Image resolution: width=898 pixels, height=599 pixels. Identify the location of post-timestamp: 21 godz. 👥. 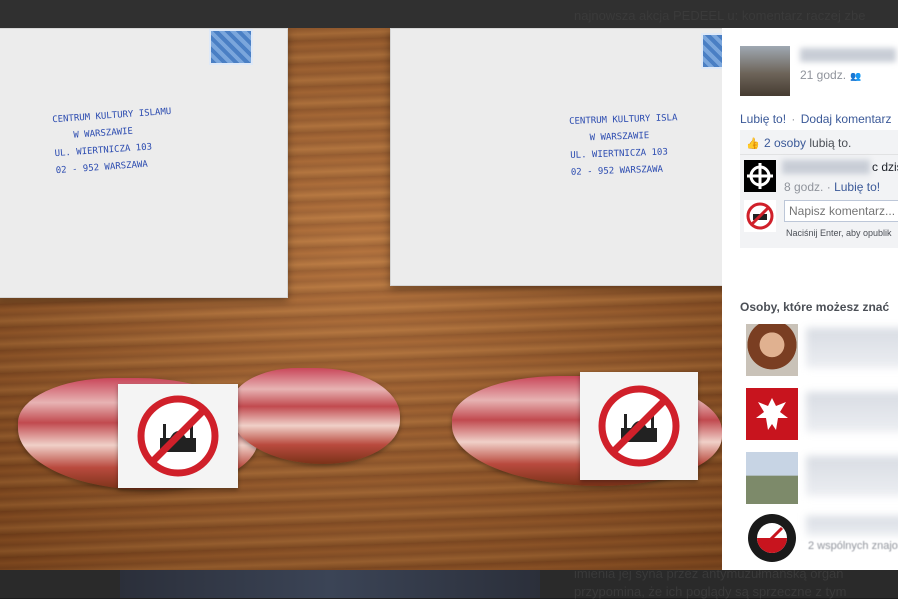
(830, 75).